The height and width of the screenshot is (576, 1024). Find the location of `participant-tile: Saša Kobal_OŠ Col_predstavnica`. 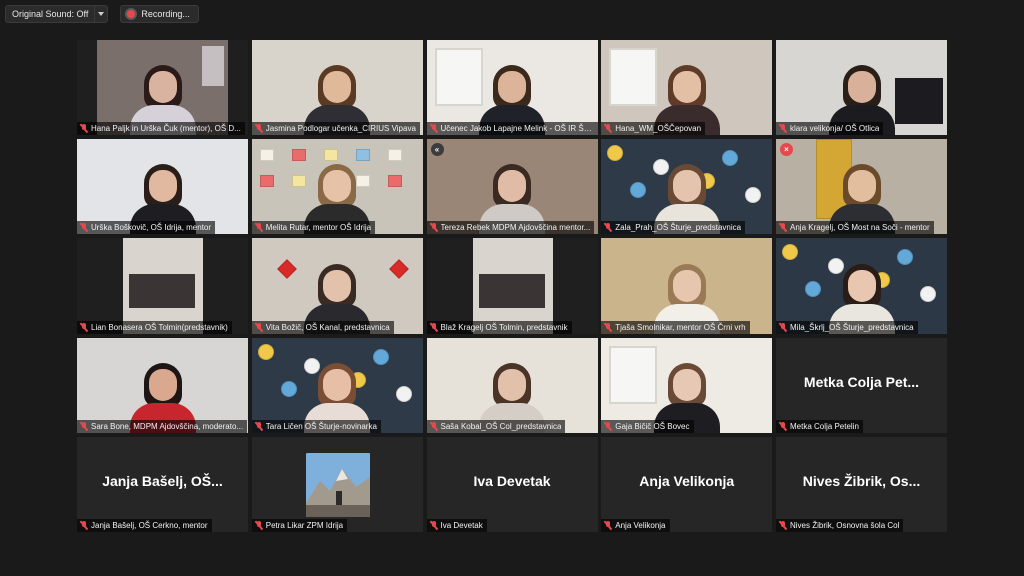

participant-tile: Saša Kobal_OŠ Col_predstavnica is located at coordinates (512, 385).